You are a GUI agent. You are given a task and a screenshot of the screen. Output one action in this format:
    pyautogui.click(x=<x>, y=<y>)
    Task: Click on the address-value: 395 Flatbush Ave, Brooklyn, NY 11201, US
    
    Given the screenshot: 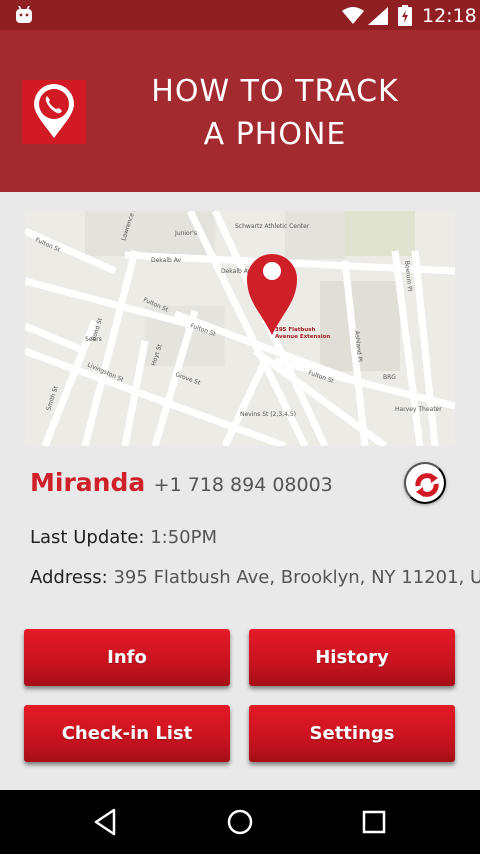 What is the action you would take?
    pyautogui.click(x=296, y=577)
    